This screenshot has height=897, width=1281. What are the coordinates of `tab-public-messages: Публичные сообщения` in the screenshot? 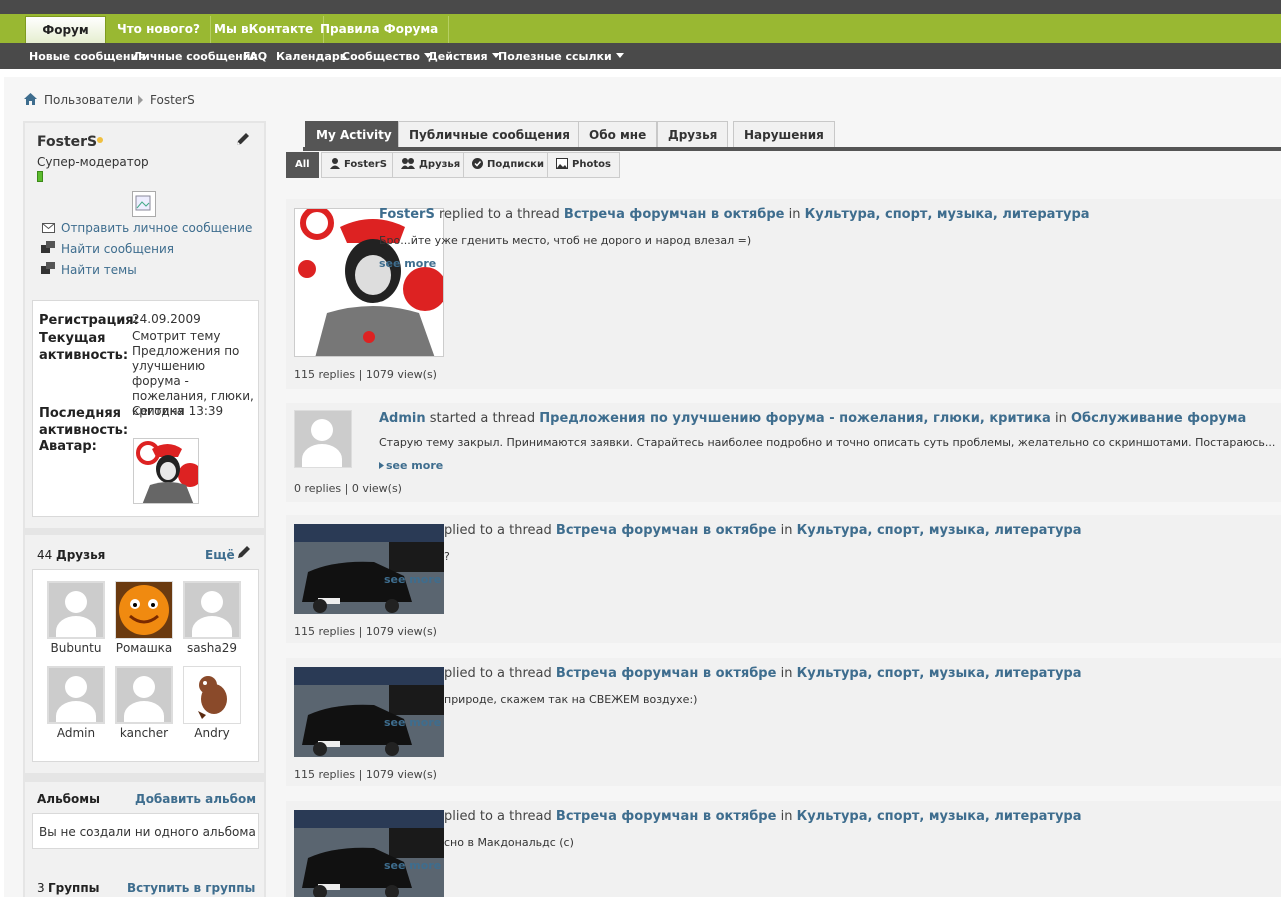 It's located at (489, 134).